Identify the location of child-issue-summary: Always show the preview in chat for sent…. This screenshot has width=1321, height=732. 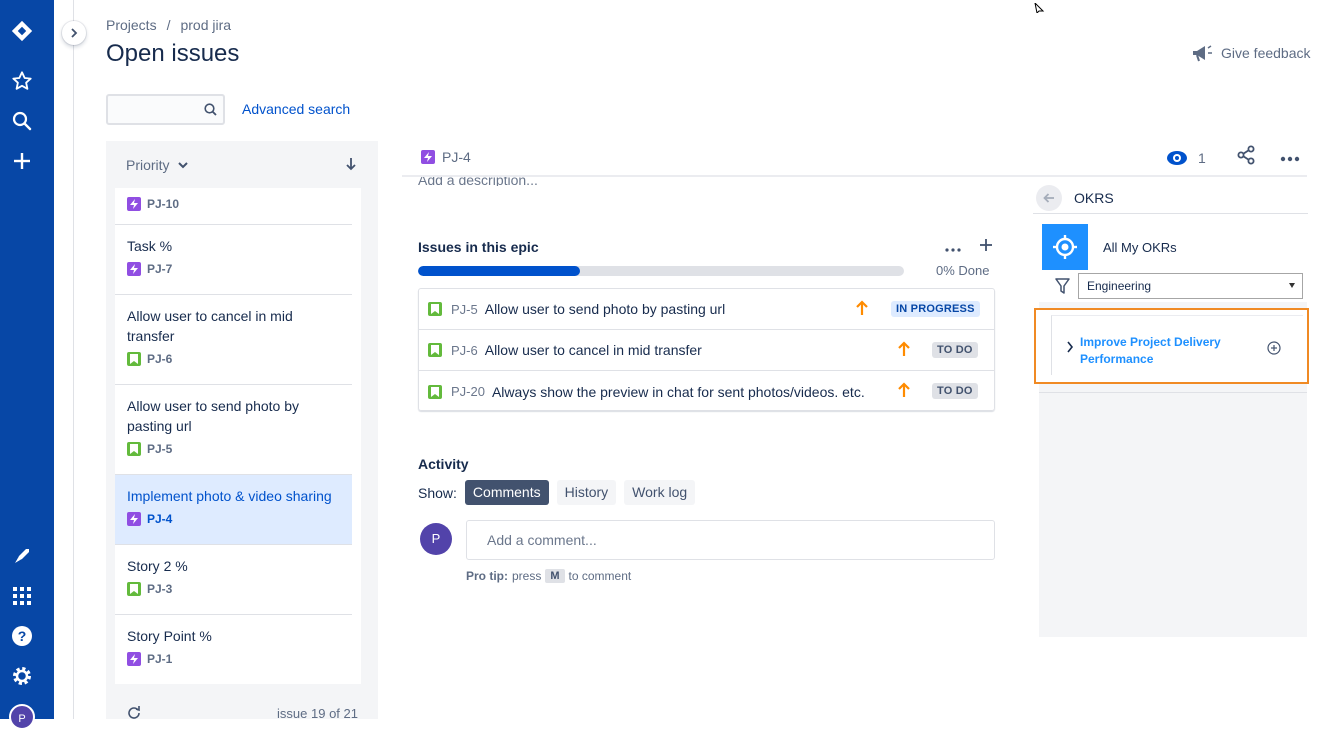
(678, 392).